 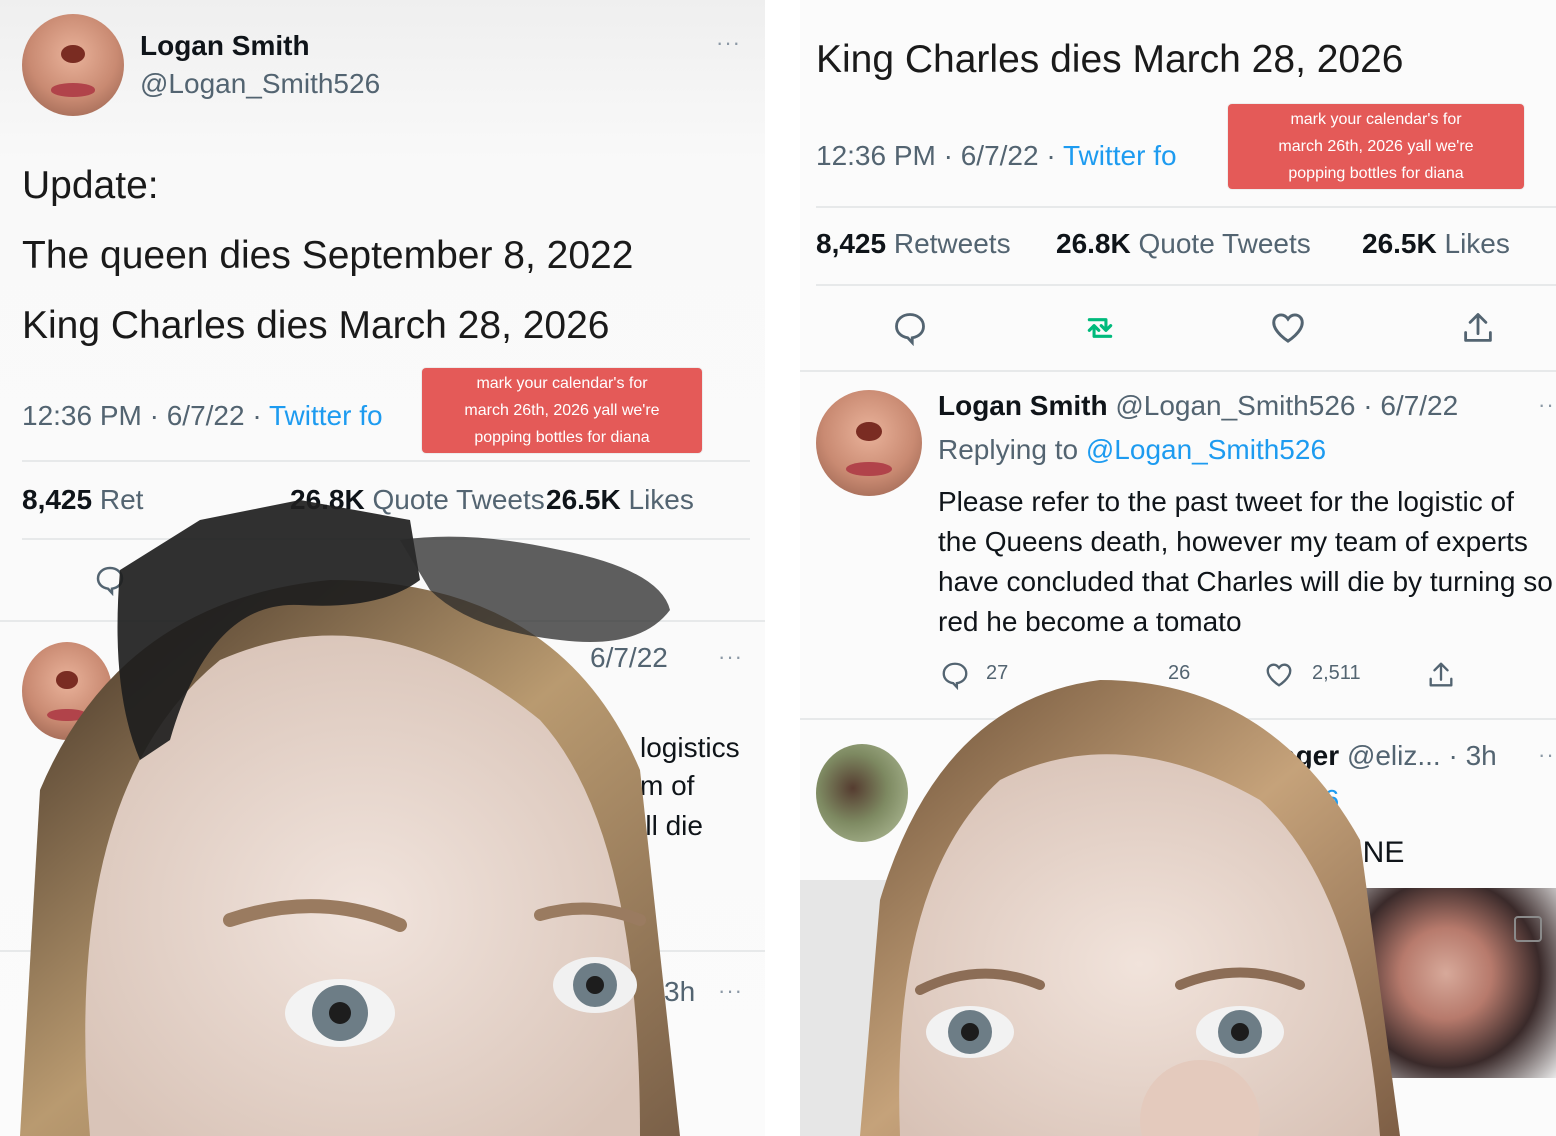 I want to click on quote-stats: 26.8K Quote Tweets, so click(x=1183, y=244).